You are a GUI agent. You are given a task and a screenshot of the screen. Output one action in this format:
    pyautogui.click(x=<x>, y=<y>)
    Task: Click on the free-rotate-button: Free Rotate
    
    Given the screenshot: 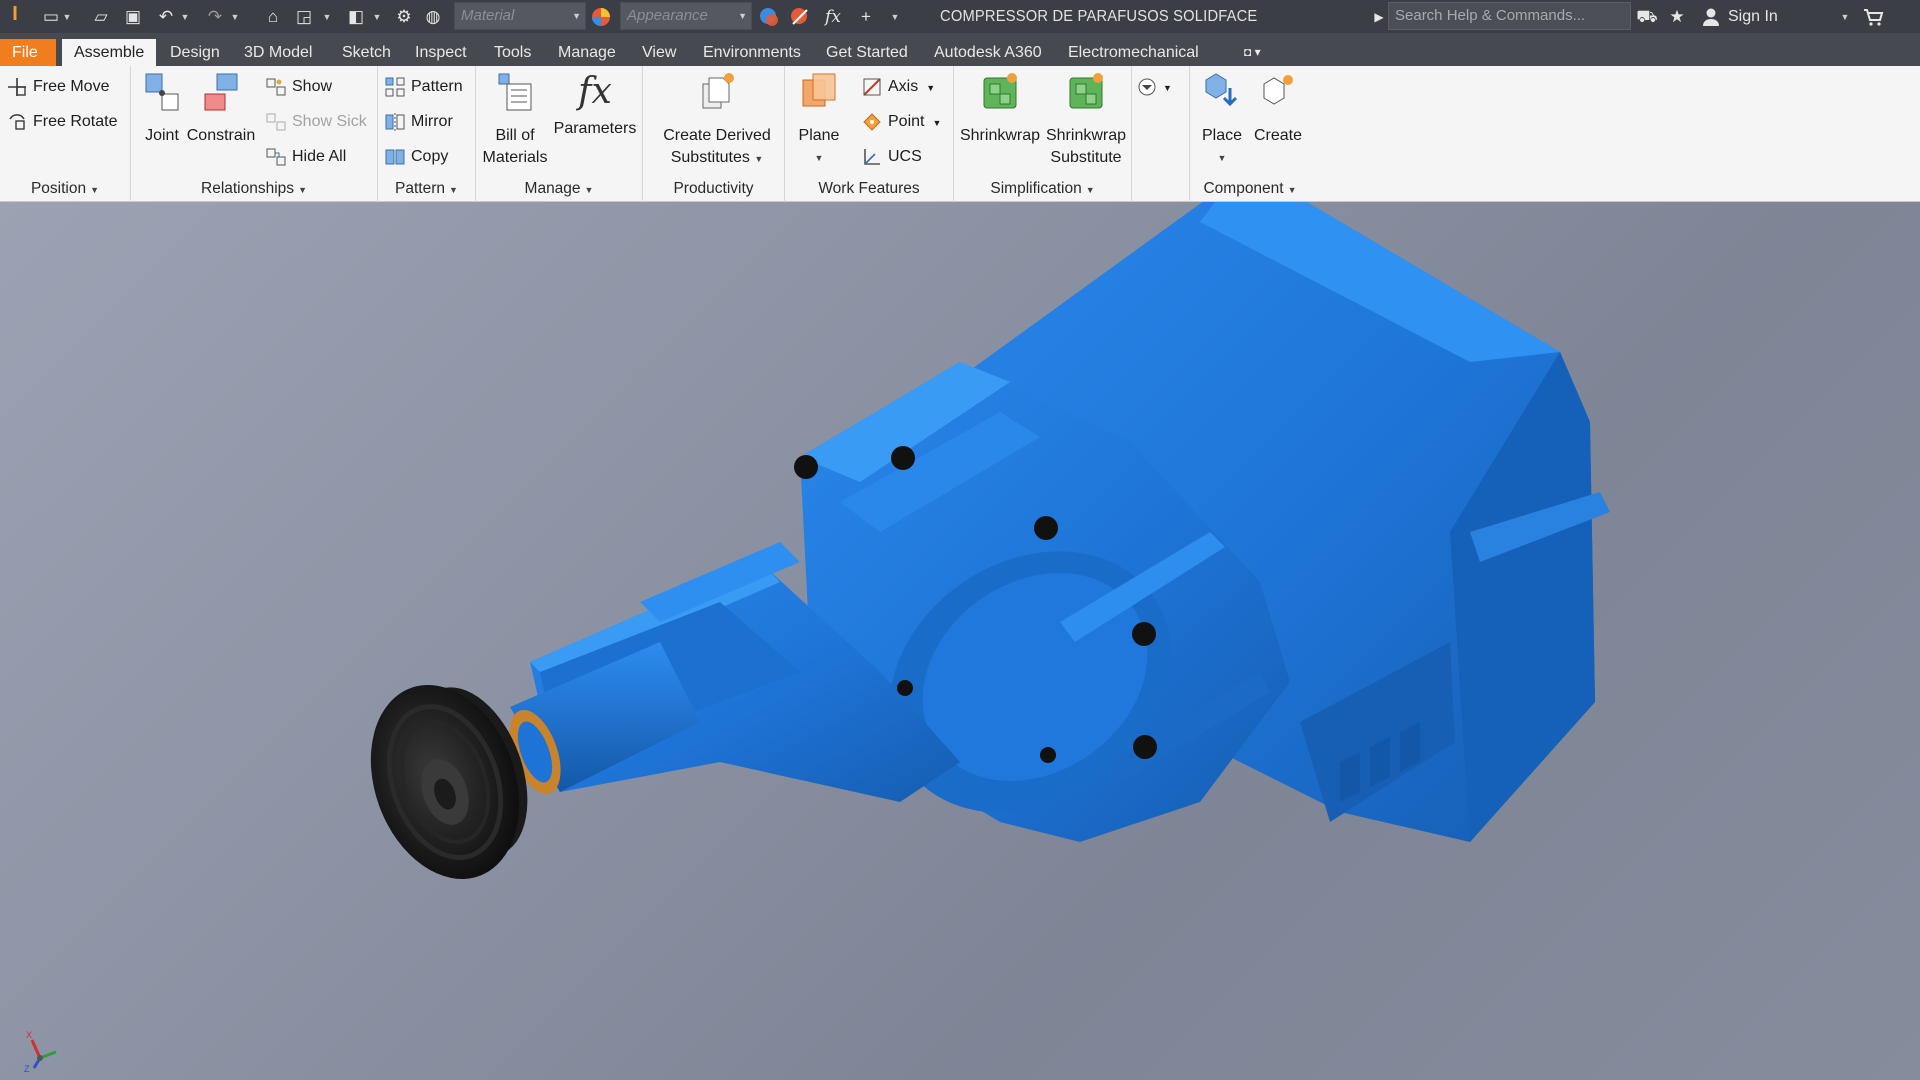 What is the action you would take?
    pyautogui.click(x=61, y=122)
    